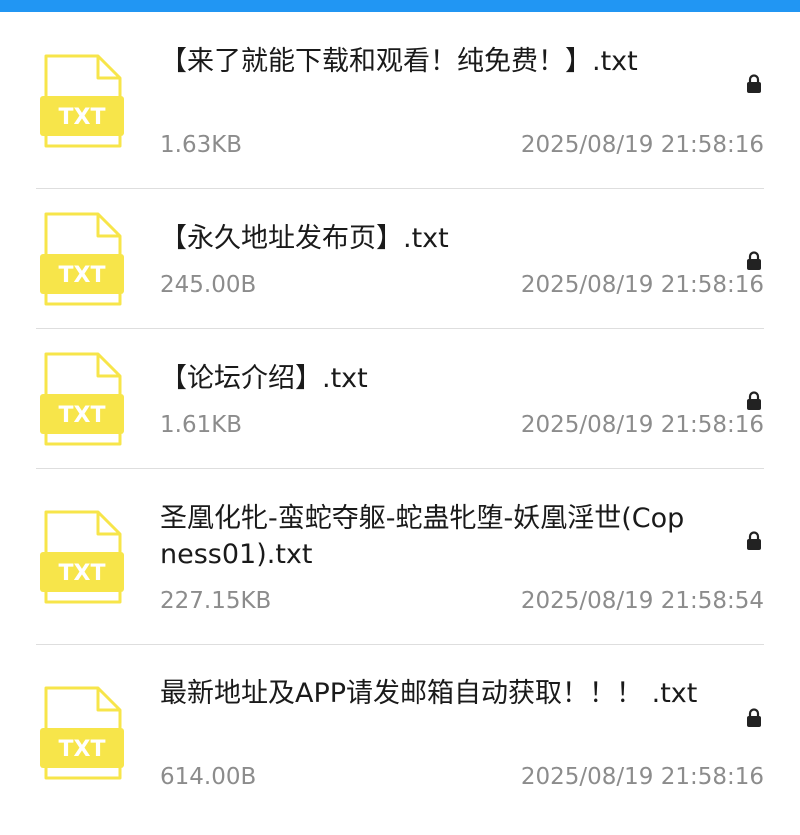 This screenshot has width=800, height=835. I want to click on file-name: 最新地址及APP请发邮箱自动获取！！！ .txt, so click(429, 693).